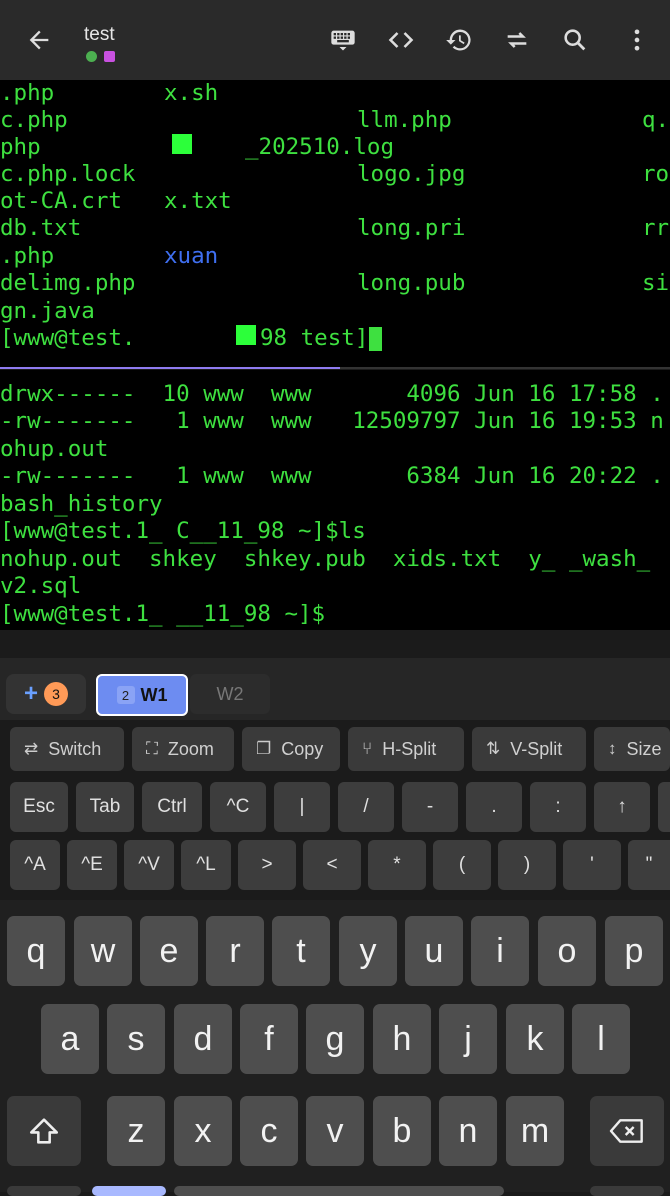 The image size is (670, 1196). What do you see at coordinates (36, 951) in the screenshot?
I see `key-q: q` at bounding box center [36, 951].